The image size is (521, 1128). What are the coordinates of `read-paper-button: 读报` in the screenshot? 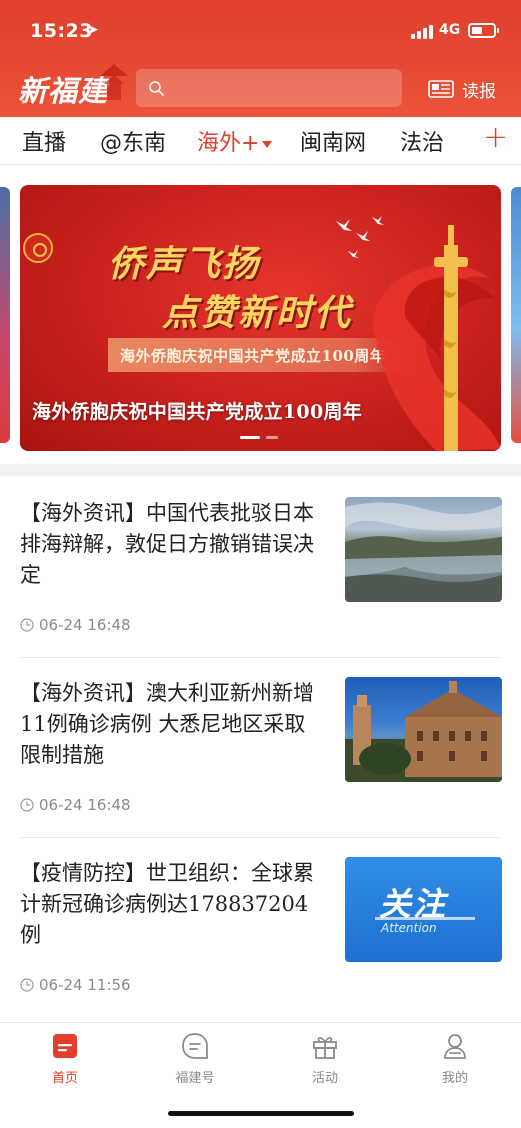 It's located at (462, 89).